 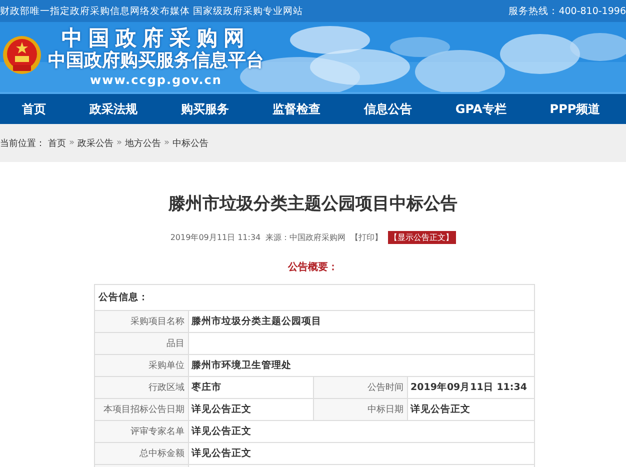 What do you see at coordinates (575, 109) in the screenshot?
I see `nav-link: PPP频道` at bounding box center [575, 109].